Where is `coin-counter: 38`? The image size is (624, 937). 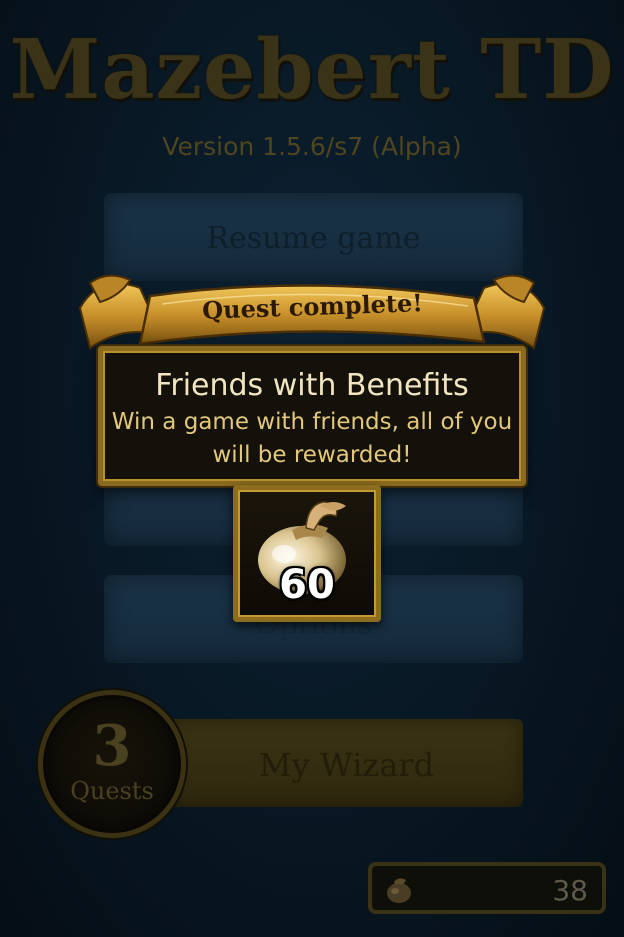
coin-counter: 38 is located at coordinates (487, 888).